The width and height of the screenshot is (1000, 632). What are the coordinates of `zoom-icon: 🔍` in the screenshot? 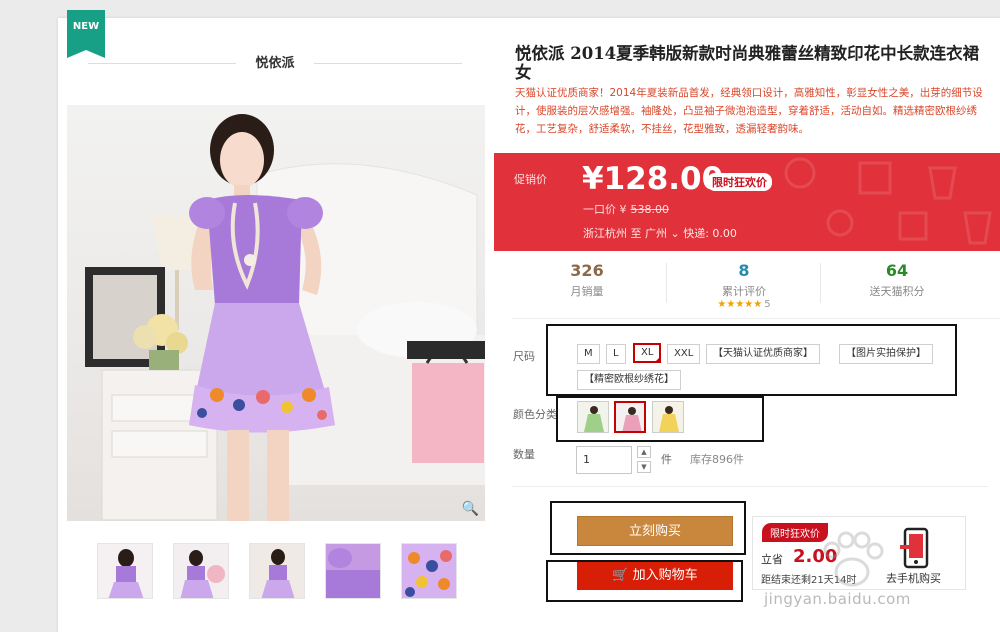 It's located at (470, 509).